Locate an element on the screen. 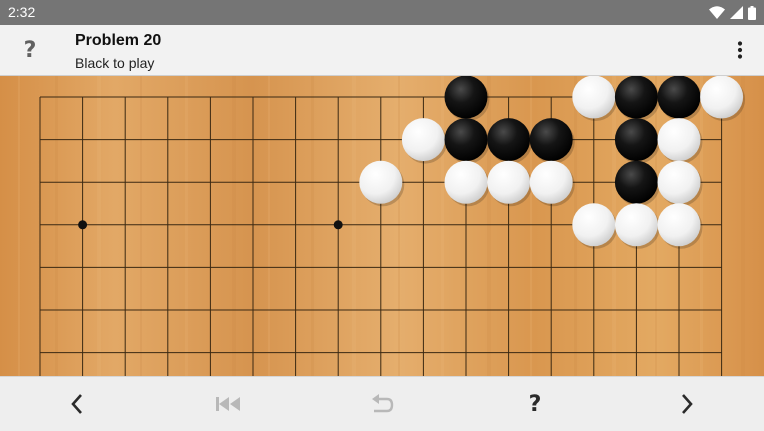 The width and height of the screenshot is (764, 431). hint-icon: ? is located at coordinates (535, 404).